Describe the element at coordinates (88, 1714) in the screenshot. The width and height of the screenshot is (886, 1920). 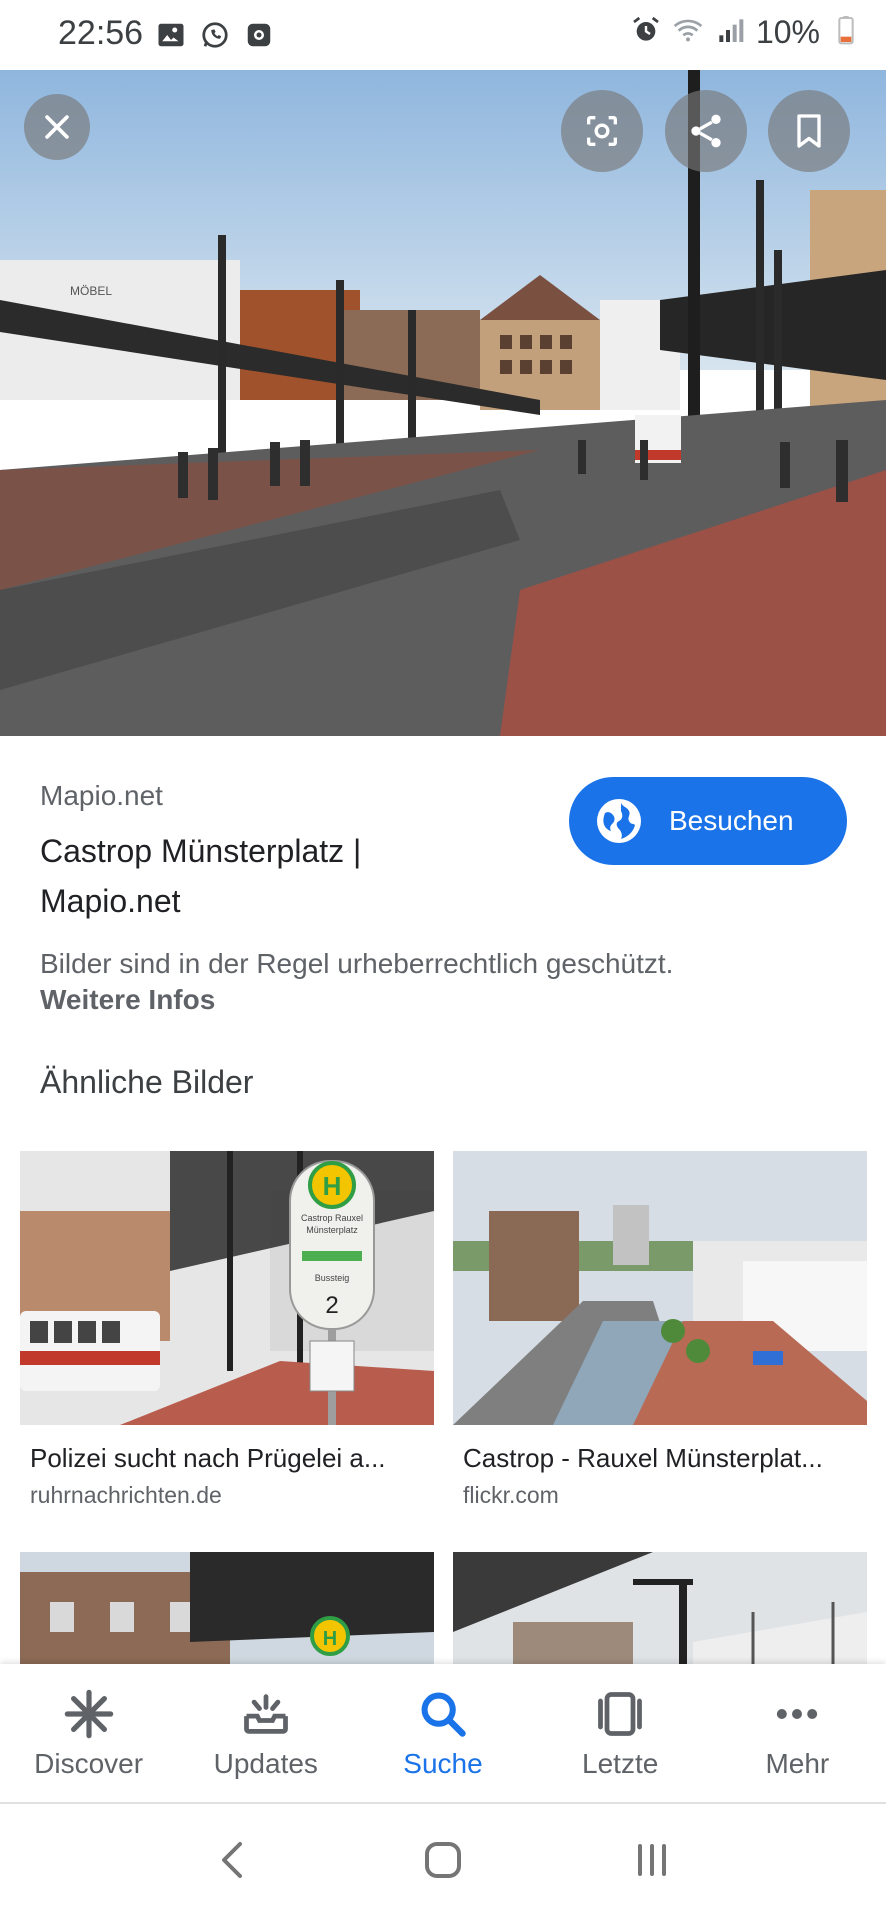
I see `discover-icon` at that location.